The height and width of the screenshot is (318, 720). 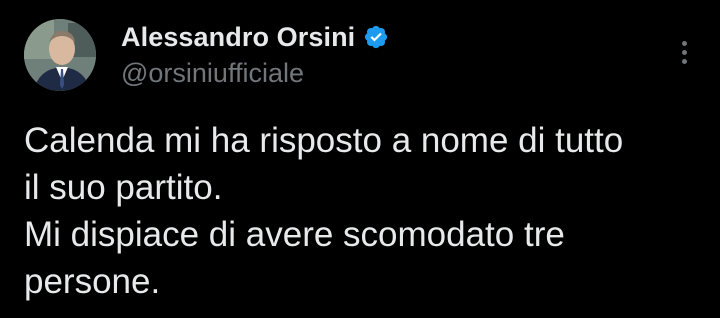 I want to click on tweet-header: Alessandro Orsini @orsiniufficiale, so click(x=255, y=53).